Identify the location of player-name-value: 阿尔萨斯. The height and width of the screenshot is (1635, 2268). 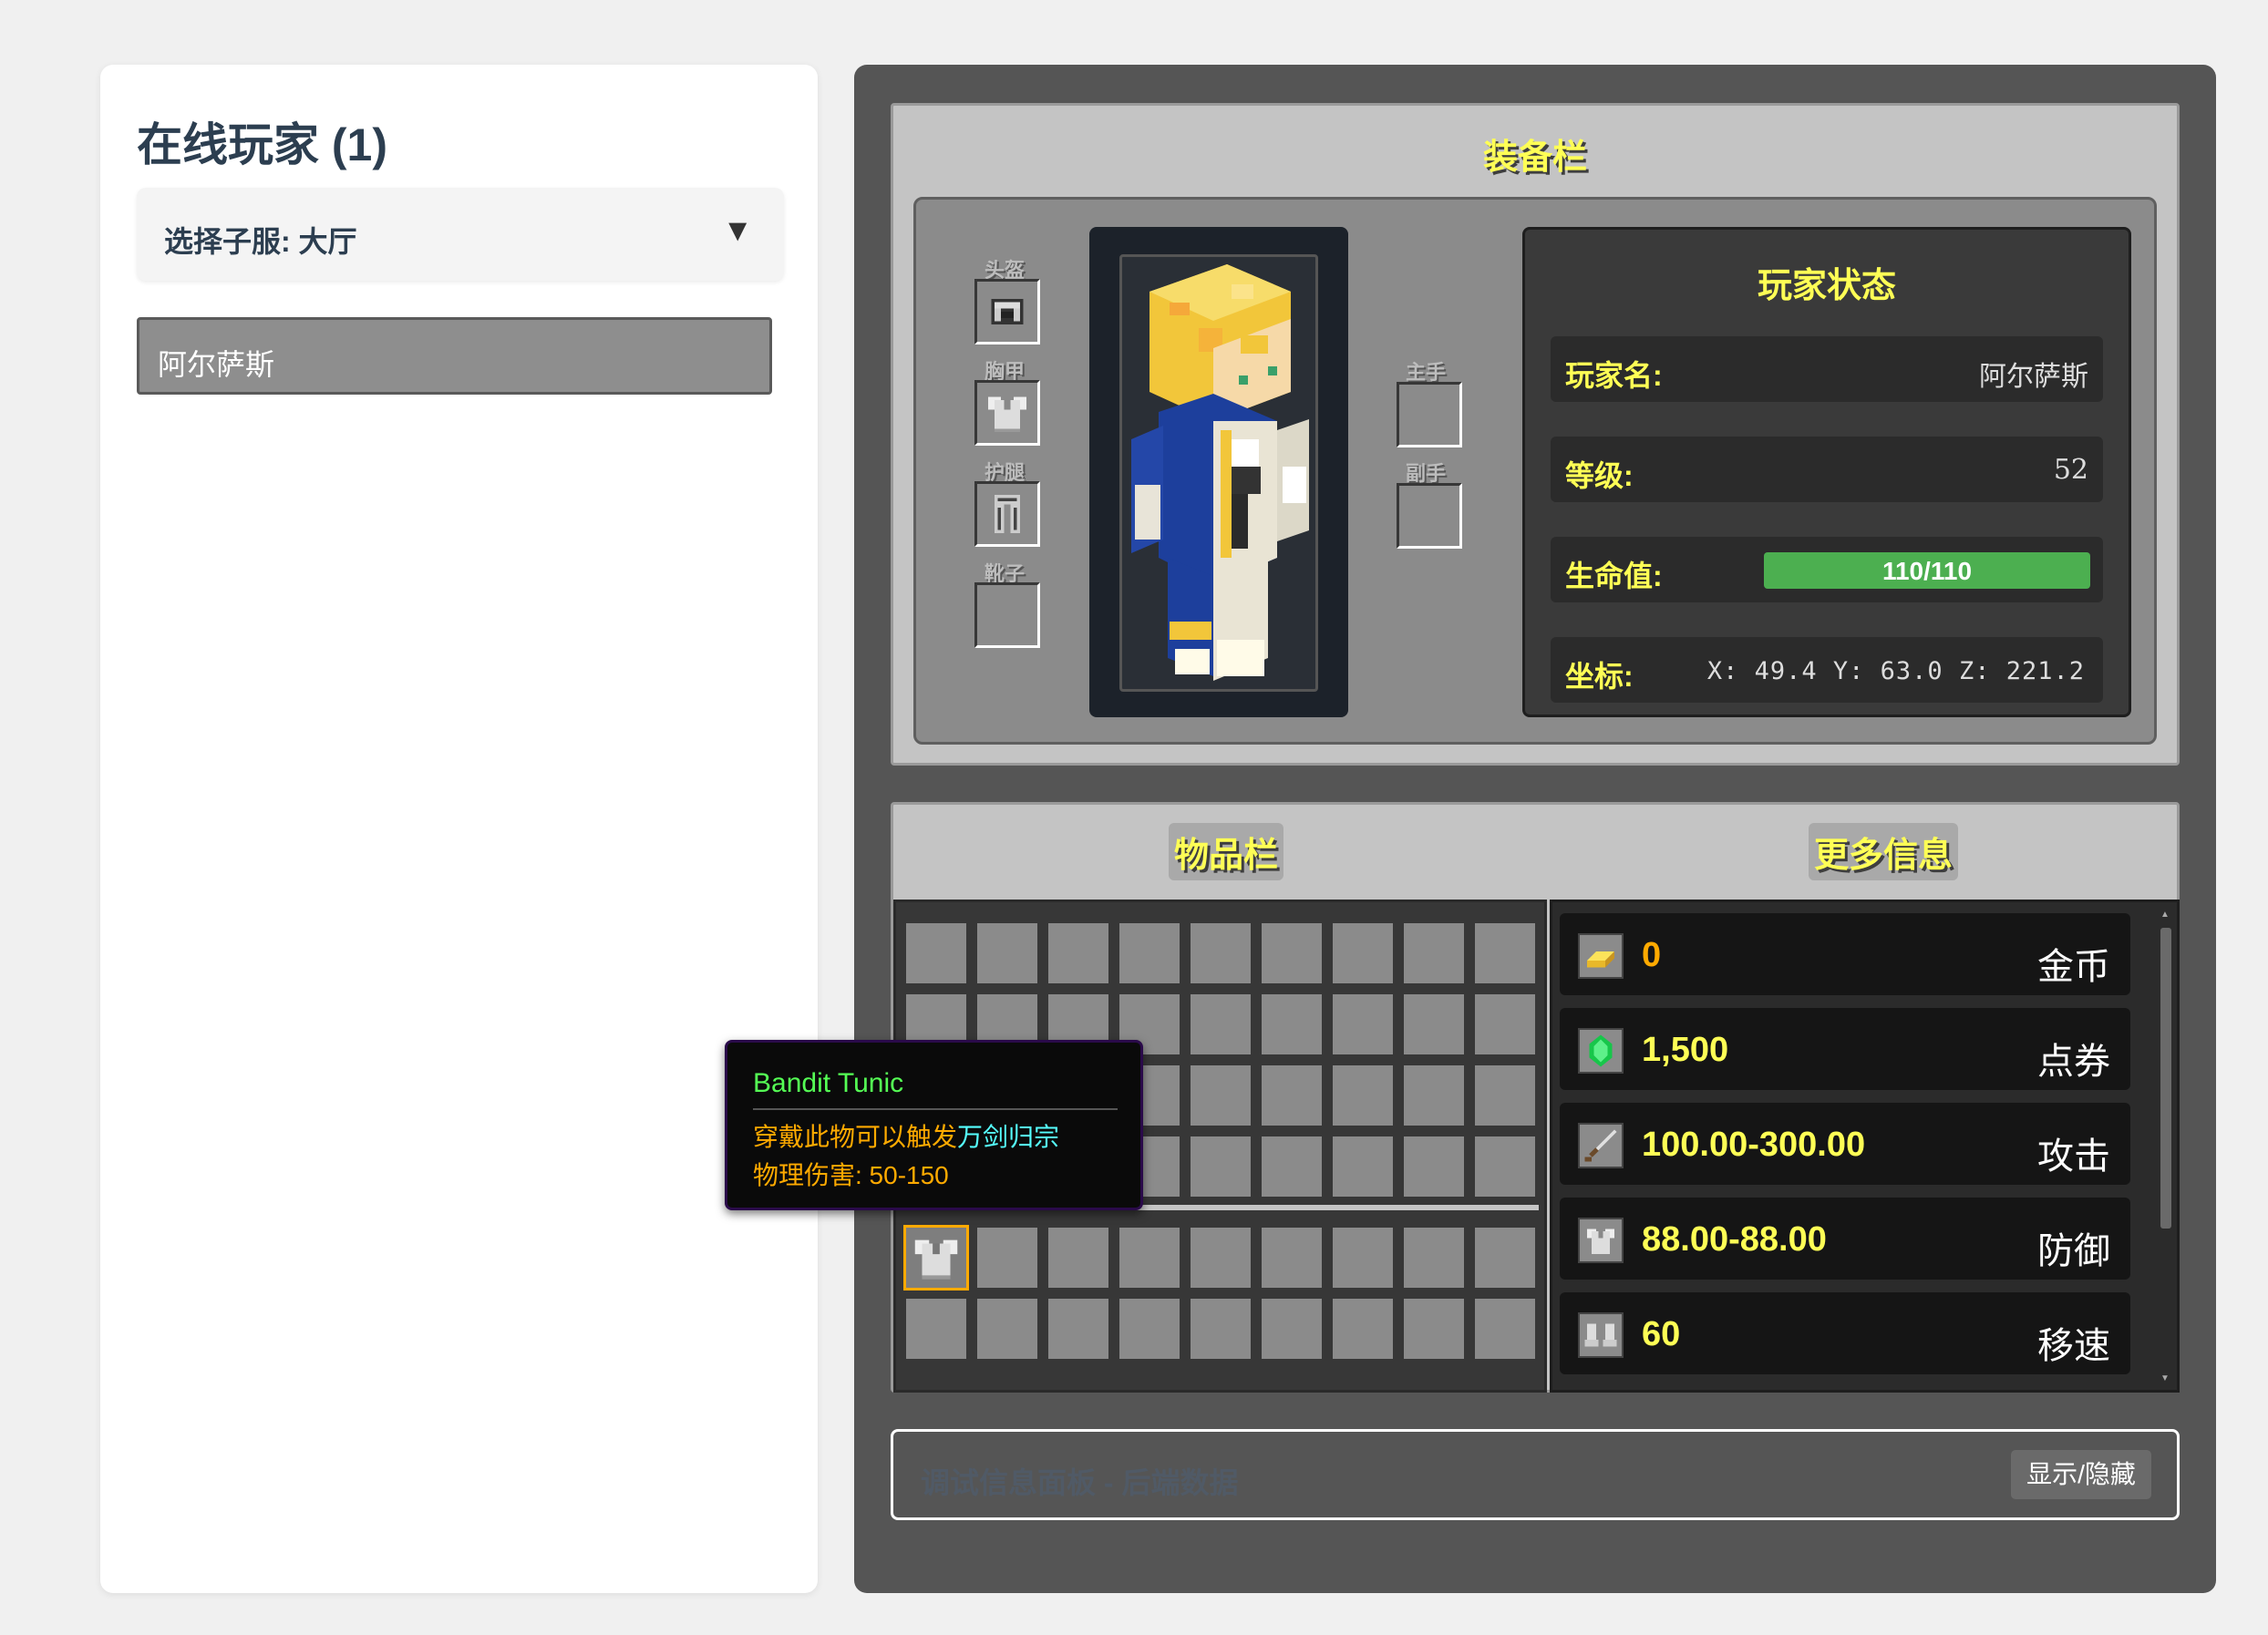
(2034, 377).